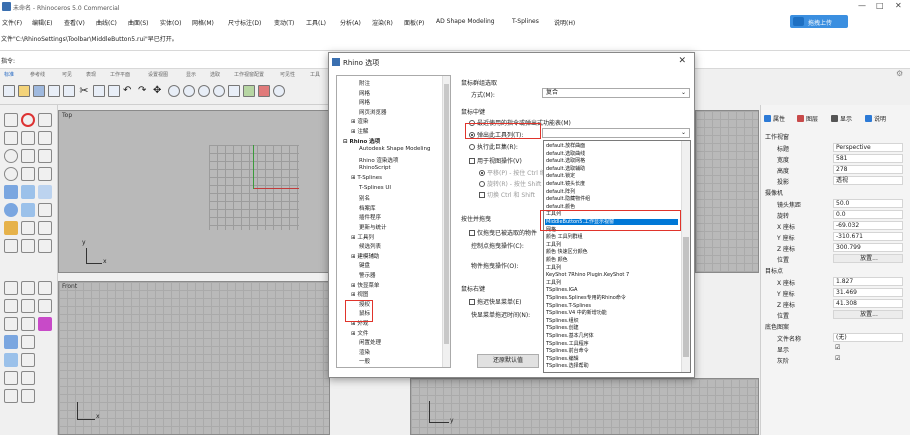  Describe the element at coordinates (204, 91) in the screenshot. I see `zoom-dynamic-icon` at that location.